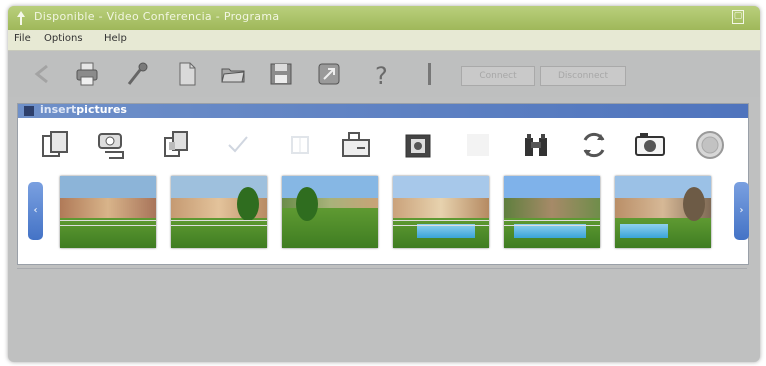 Image resolution: width=766 pixels, height=366 pixels. Describe the element at coordinates (382, 270) in the screenshot. I see `status-divider` at that location.